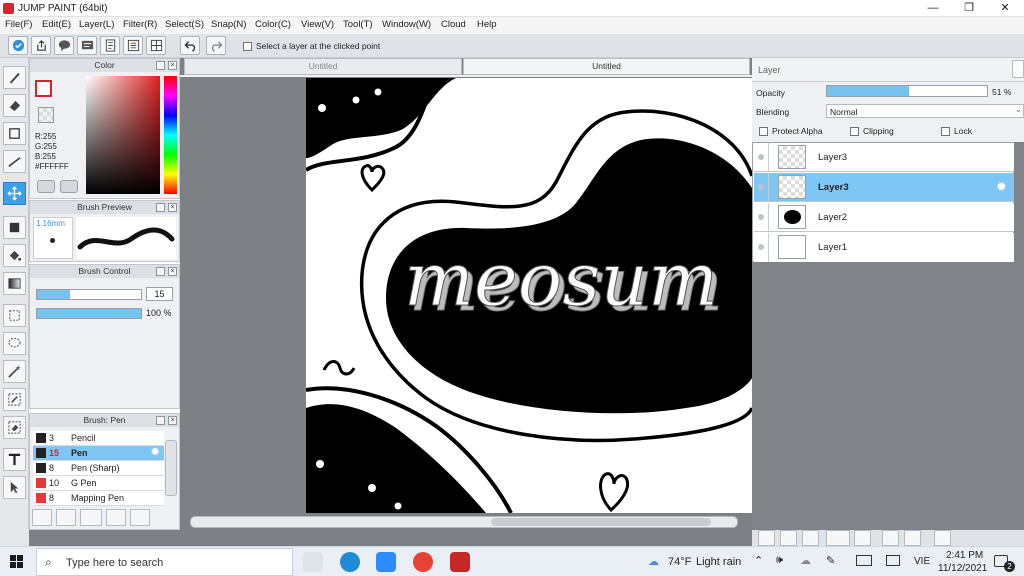  I want to click on cloud-sync-button, so click(18, 45).